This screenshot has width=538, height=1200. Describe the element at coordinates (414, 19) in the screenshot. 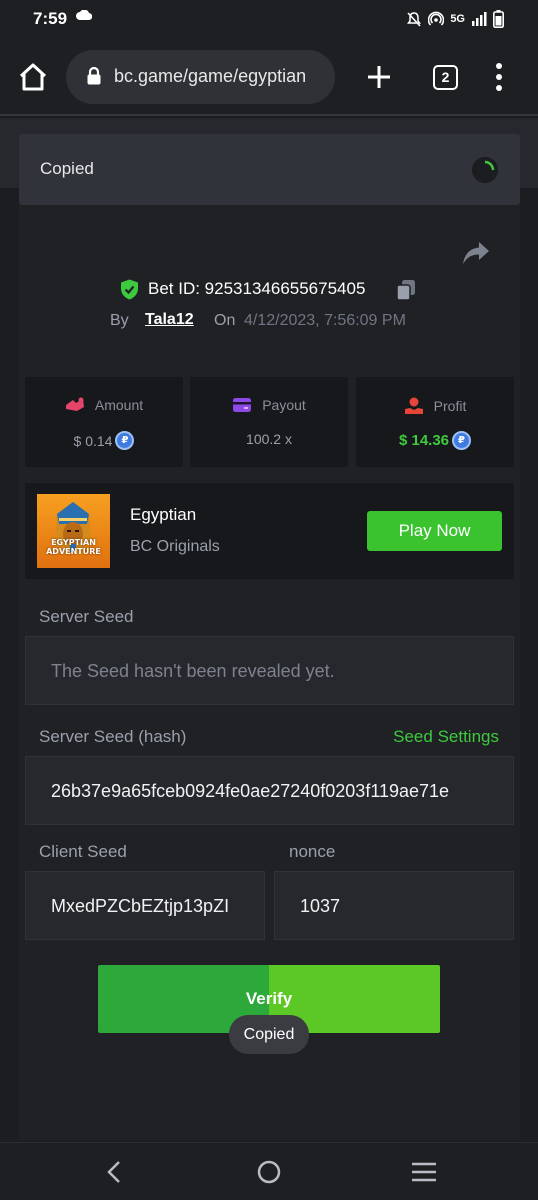

I see `mute-icon` at that location.